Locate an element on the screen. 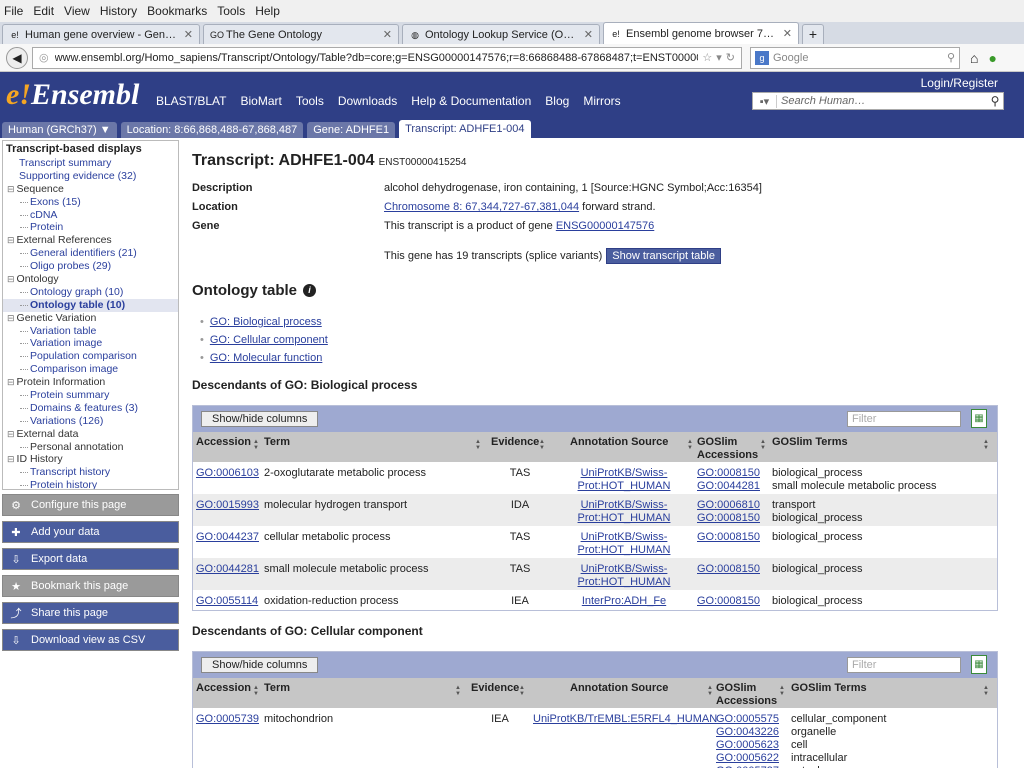 Image resolution: width=1024 pixels, height=768 pixels. accession-link: GO:0015993 is located at coordinates (227, 505).